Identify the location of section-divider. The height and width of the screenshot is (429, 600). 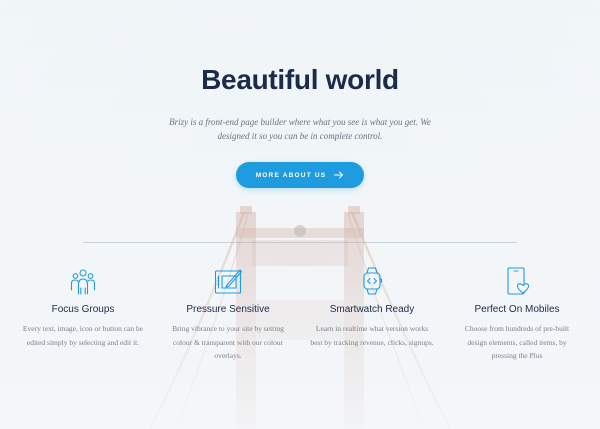
(300, 242).